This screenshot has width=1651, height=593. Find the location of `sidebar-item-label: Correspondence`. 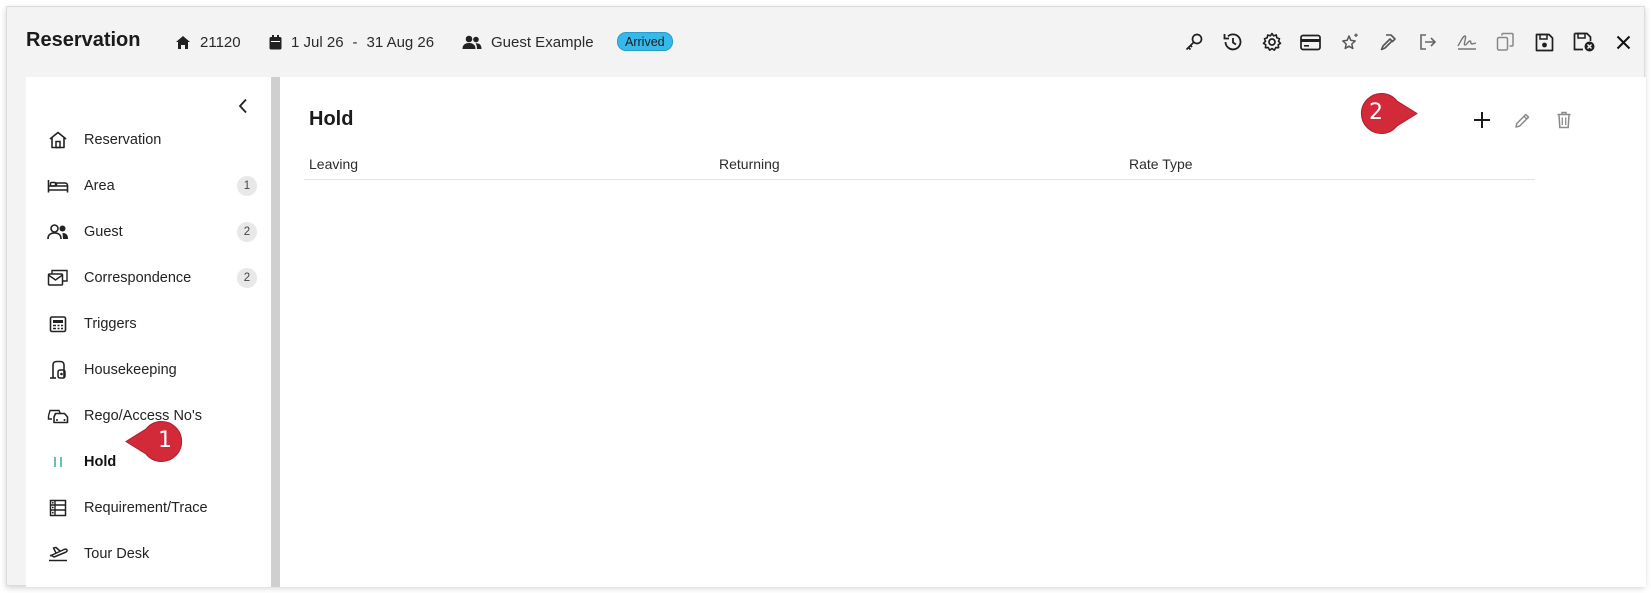

sidebar-item-label: Correspondence is located at coordinates (138, 278).